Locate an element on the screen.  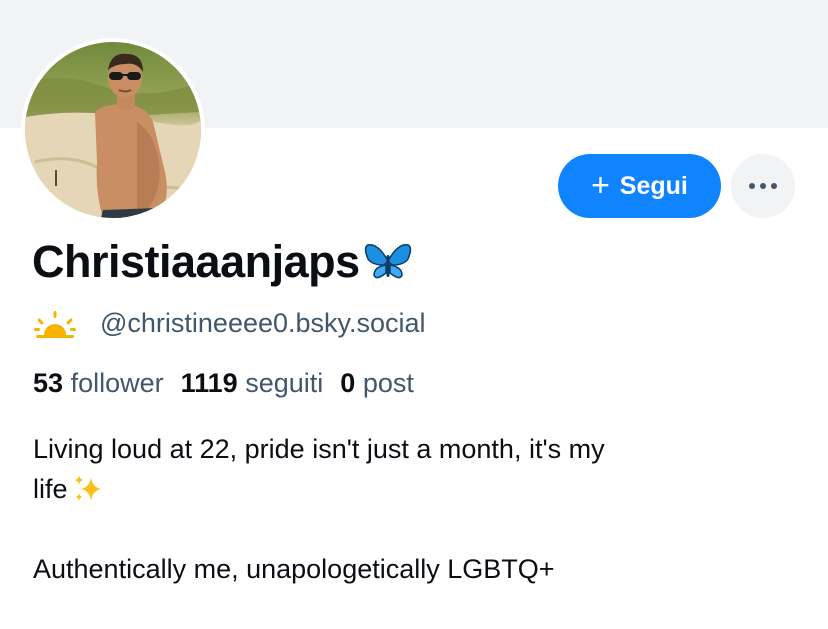
ellipsis-icon is located at coordinates (763, 186).